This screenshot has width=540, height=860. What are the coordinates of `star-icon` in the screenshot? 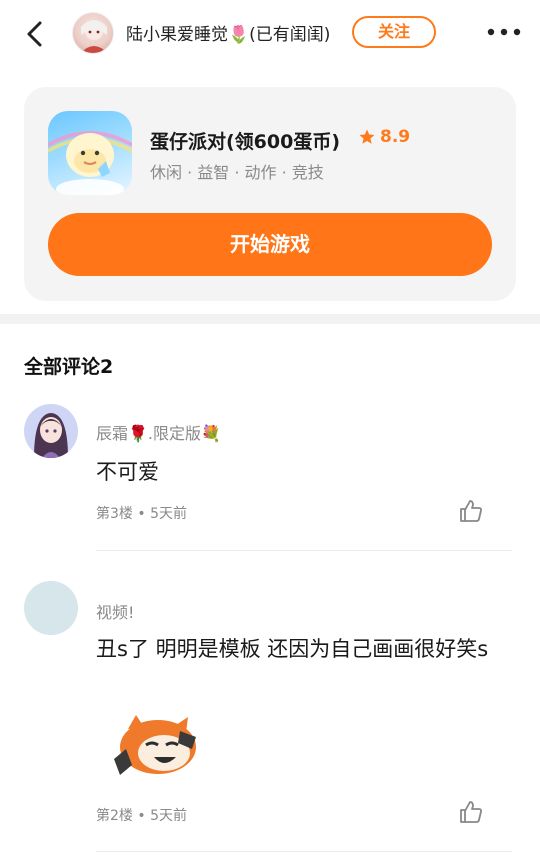 It's located at (367, 136).